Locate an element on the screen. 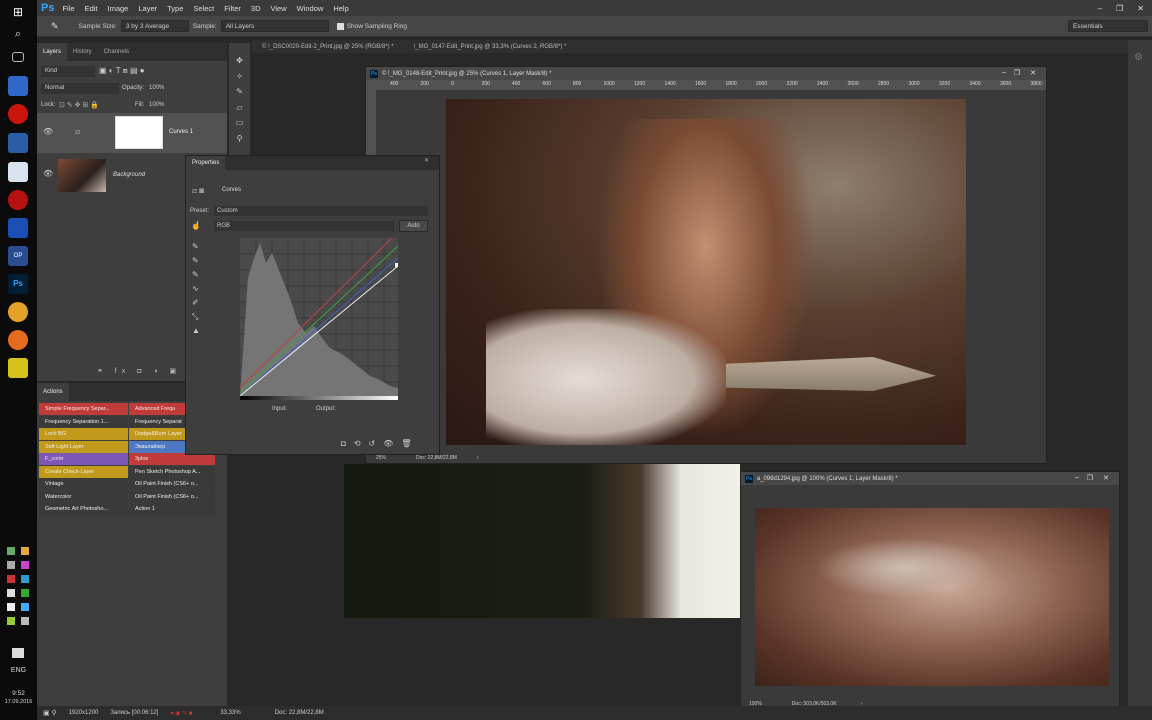 The image size is (1152, 720). layer-filter-kind: Kind is located at coordinates (68, 71).